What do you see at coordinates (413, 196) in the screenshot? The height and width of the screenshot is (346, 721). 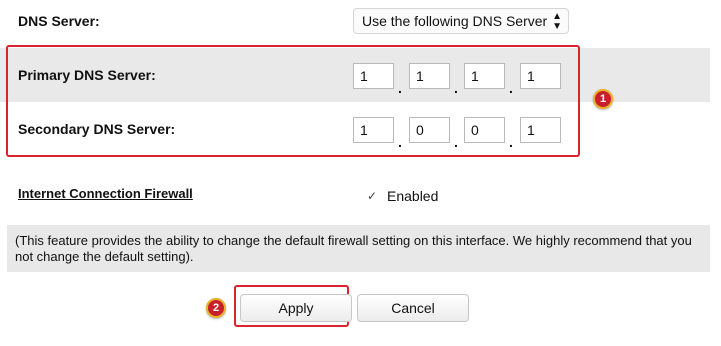 I see `firewall-enabled-label: Enabled` at bounding box center [413, 196].